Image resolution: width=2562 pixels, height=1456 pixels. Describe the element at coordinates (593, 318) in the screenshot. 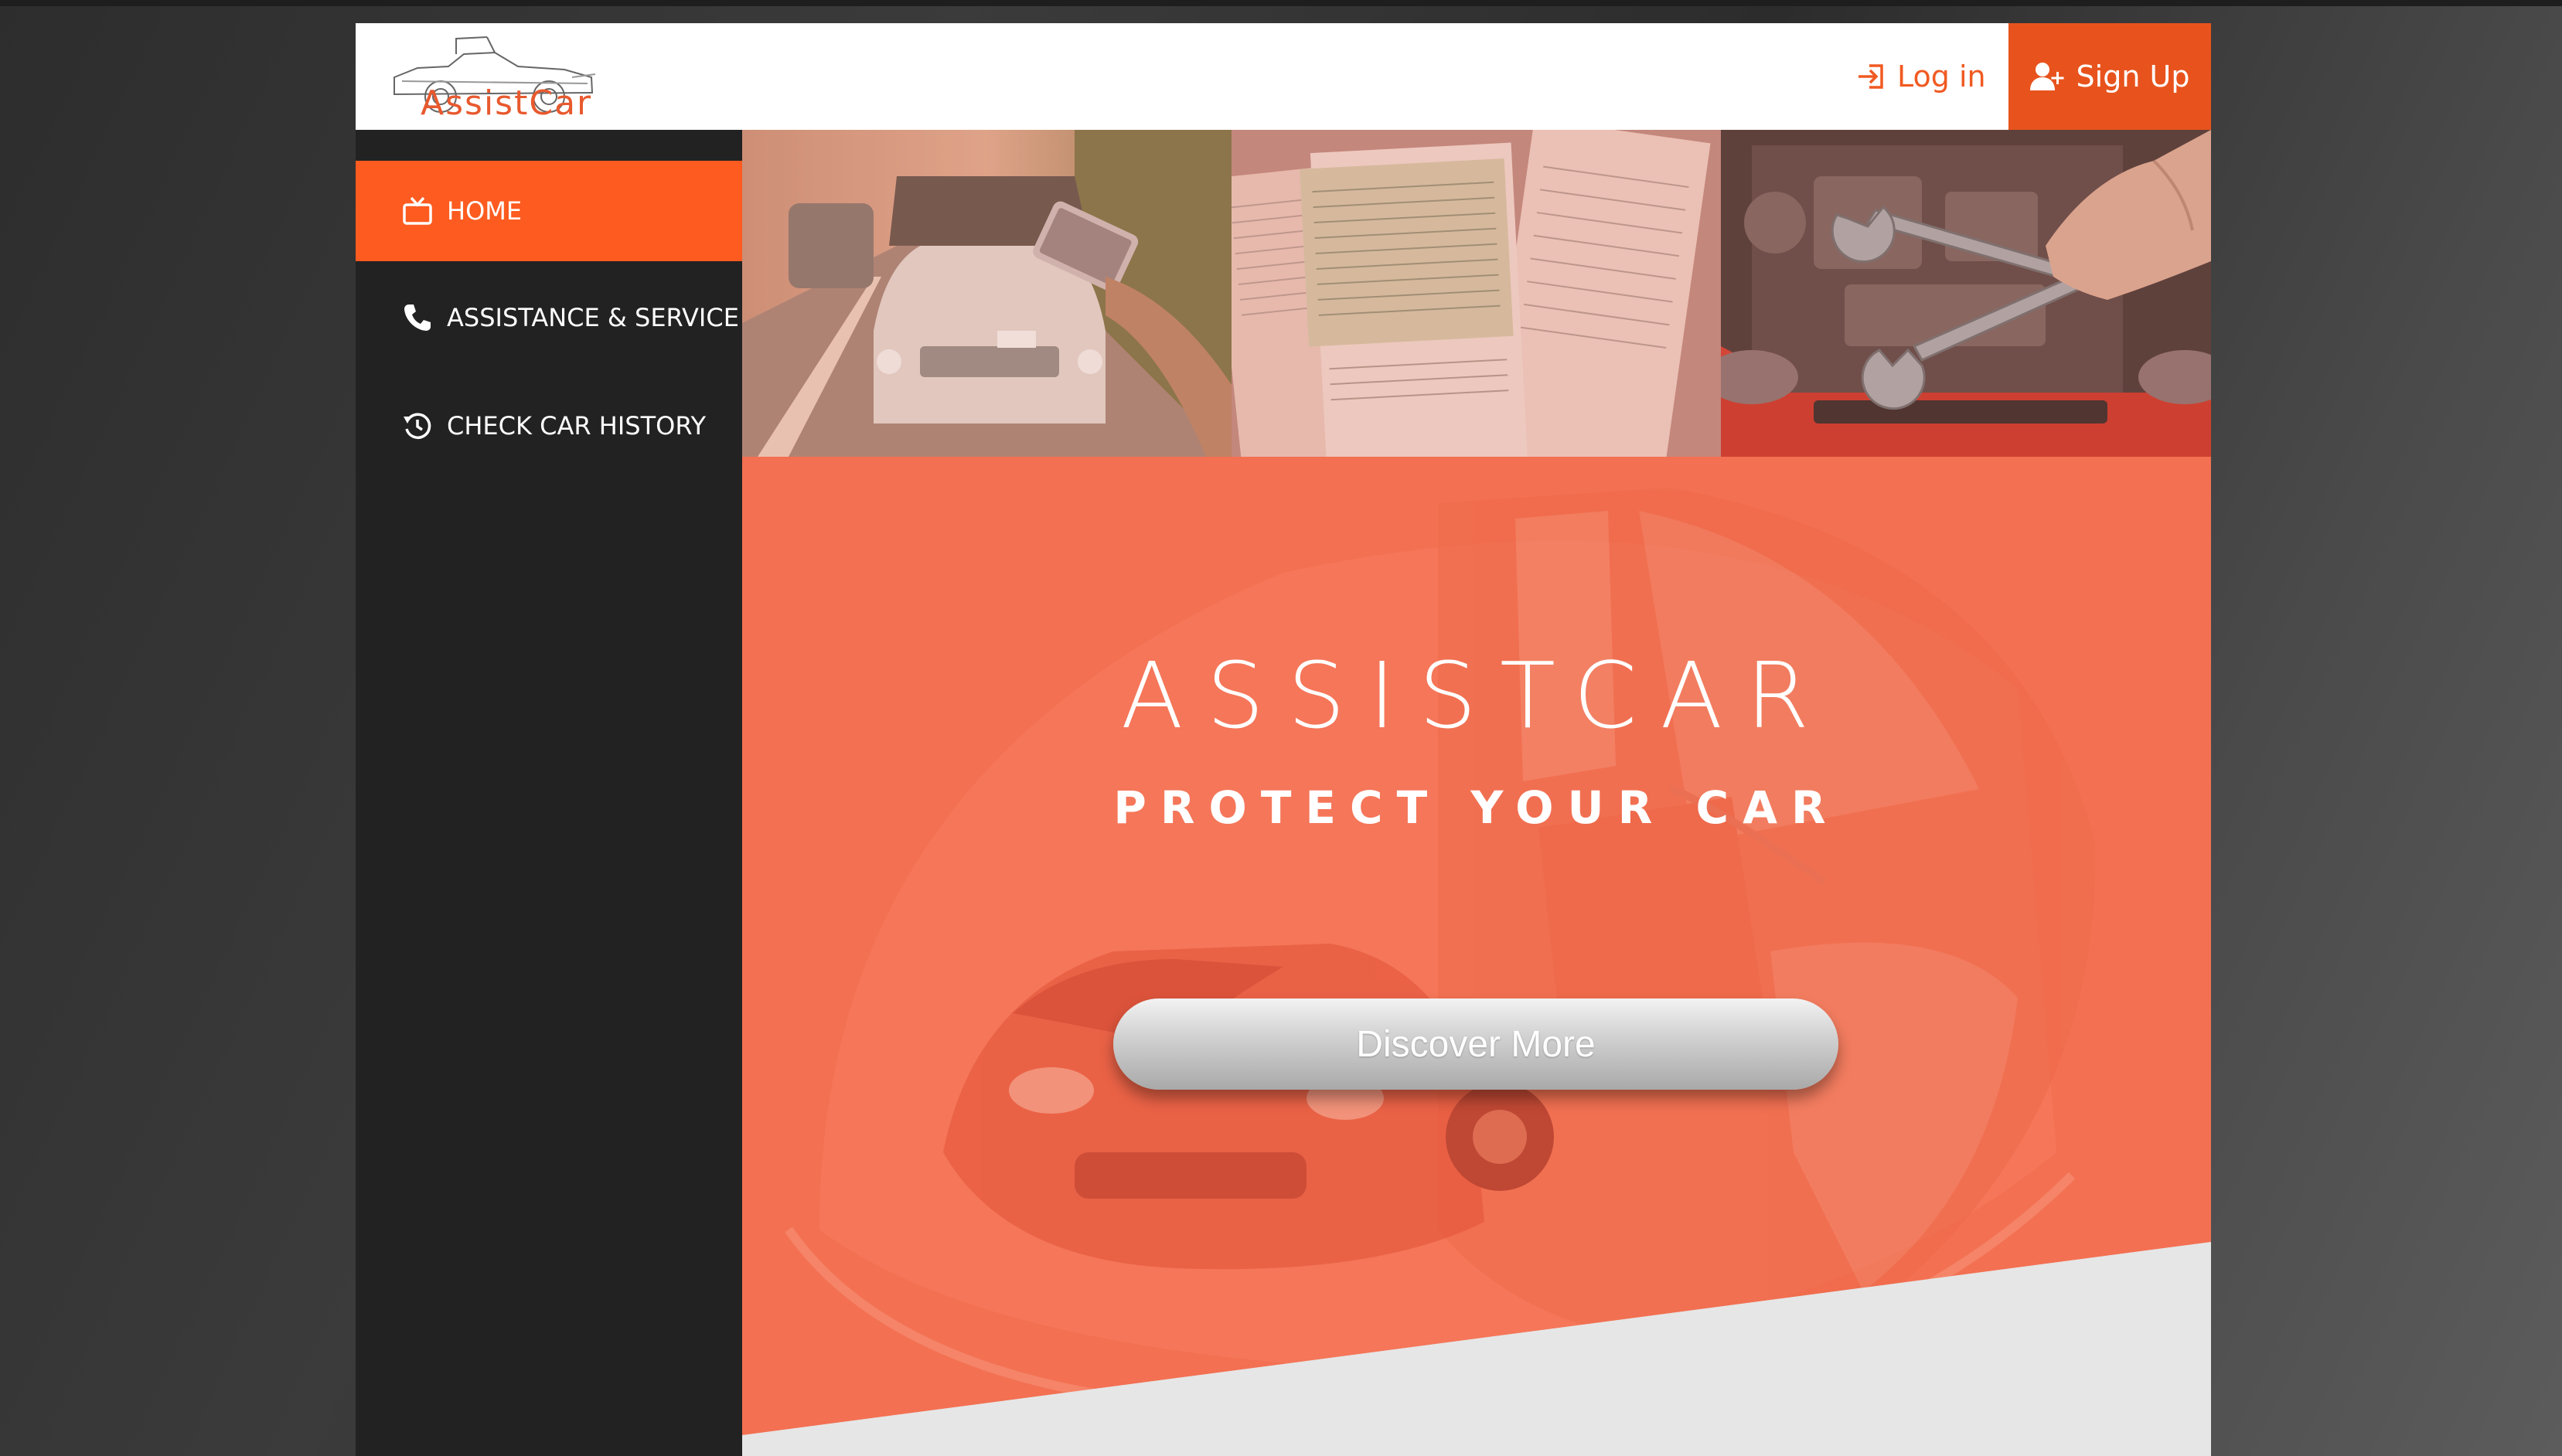

I see `sidebar-item-label: ASSISTANCE & SERVICE` at that location.